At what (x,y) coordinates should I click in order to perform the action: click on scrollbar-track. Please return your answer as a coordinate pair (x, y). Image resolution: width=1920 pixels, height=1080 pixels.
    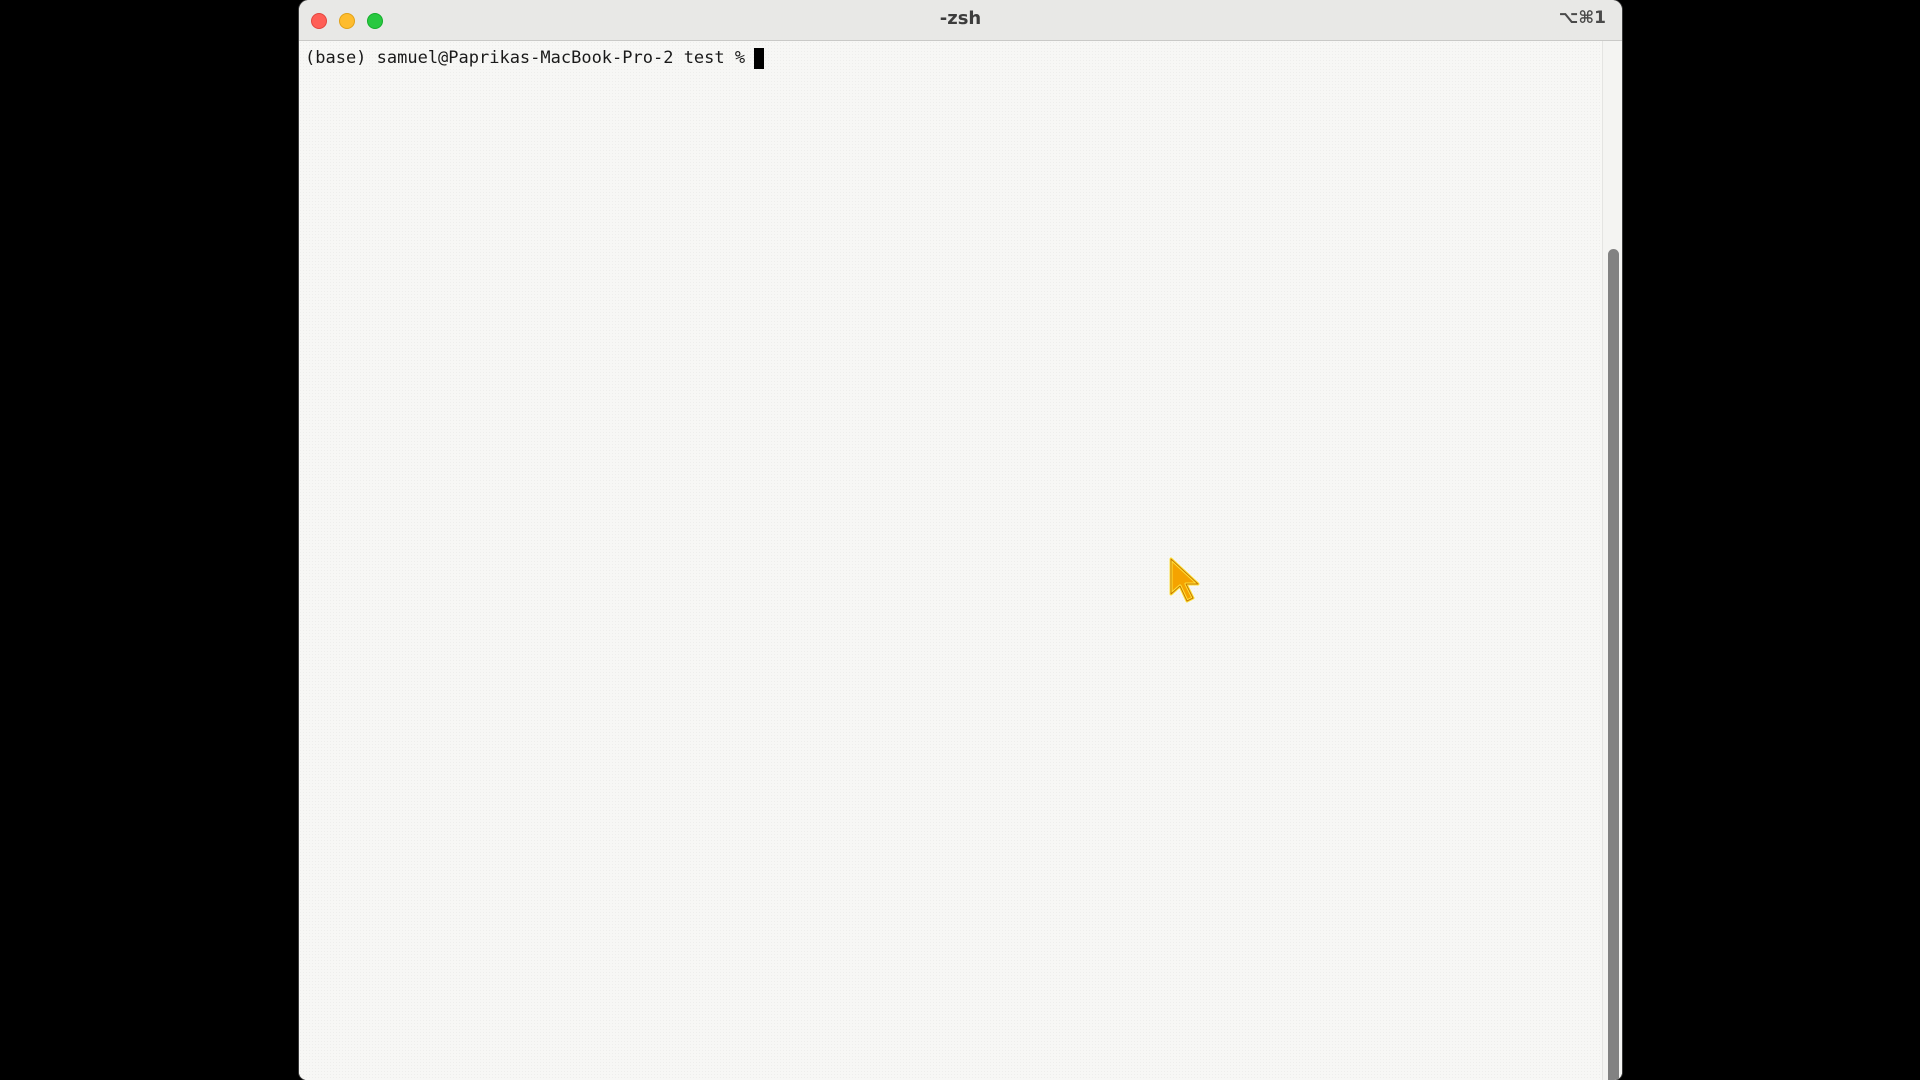
    Looking at the image, I should click on (1612, 560).